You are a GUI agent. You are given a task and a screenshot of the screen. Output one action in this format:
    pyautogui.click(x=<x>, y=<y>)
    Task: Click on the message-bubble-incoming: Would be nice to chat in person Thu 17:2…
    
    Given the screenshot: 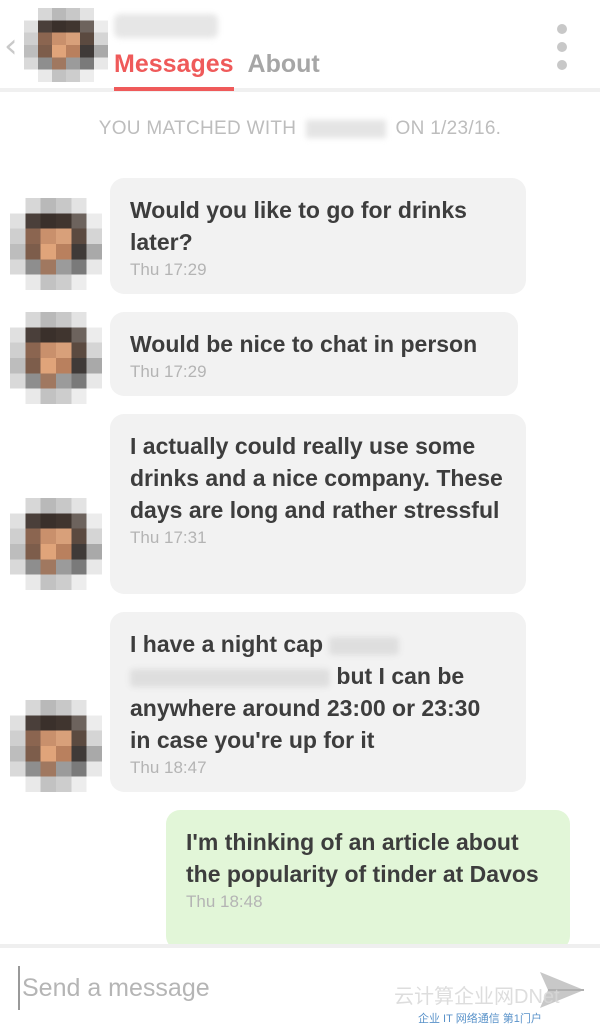 What is the action you would take?
    pyautogui.click(x=314, y=354)
    